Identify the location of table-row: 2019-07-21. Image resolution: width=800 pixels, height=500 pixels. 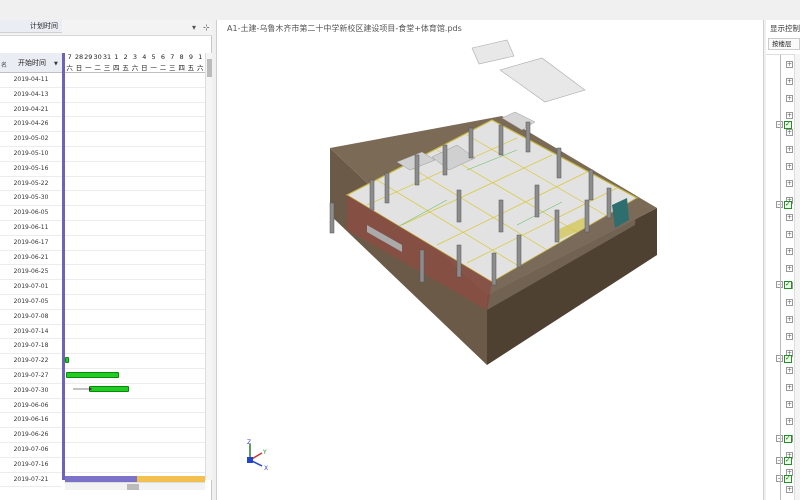
(31, 480).